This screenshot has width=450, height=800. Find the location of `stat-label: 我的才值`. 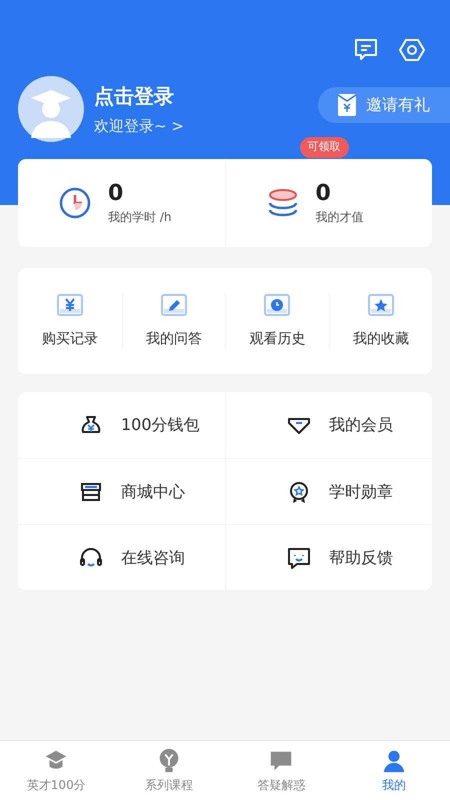

stat-label: 我的才值 is located at coordinates (340, 217).